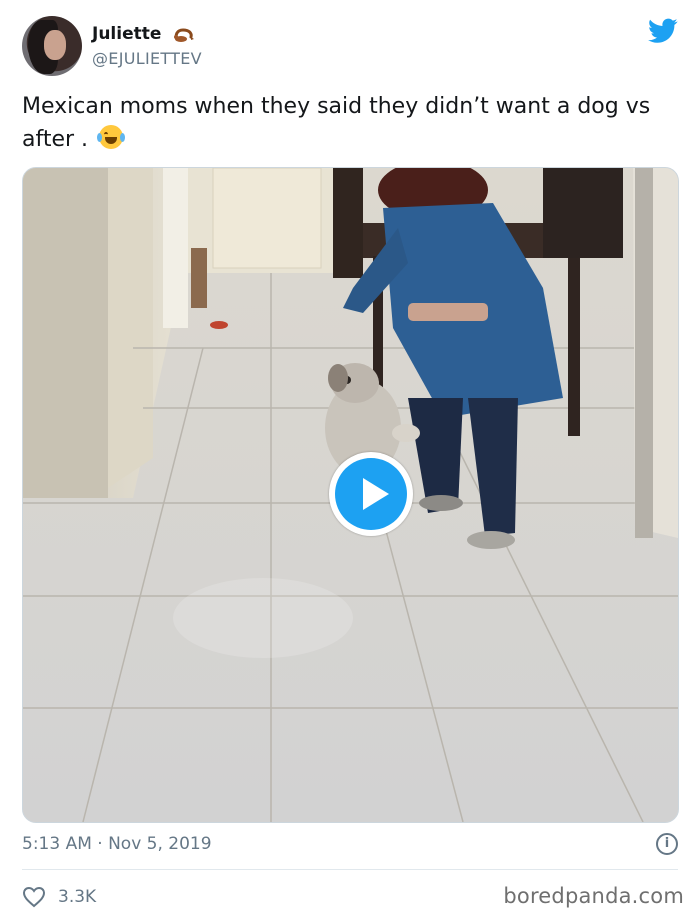 The width and height of the screenshot is (700, 924). I want to click on face-with-tears-of-joy-icon, so click(111, 137).